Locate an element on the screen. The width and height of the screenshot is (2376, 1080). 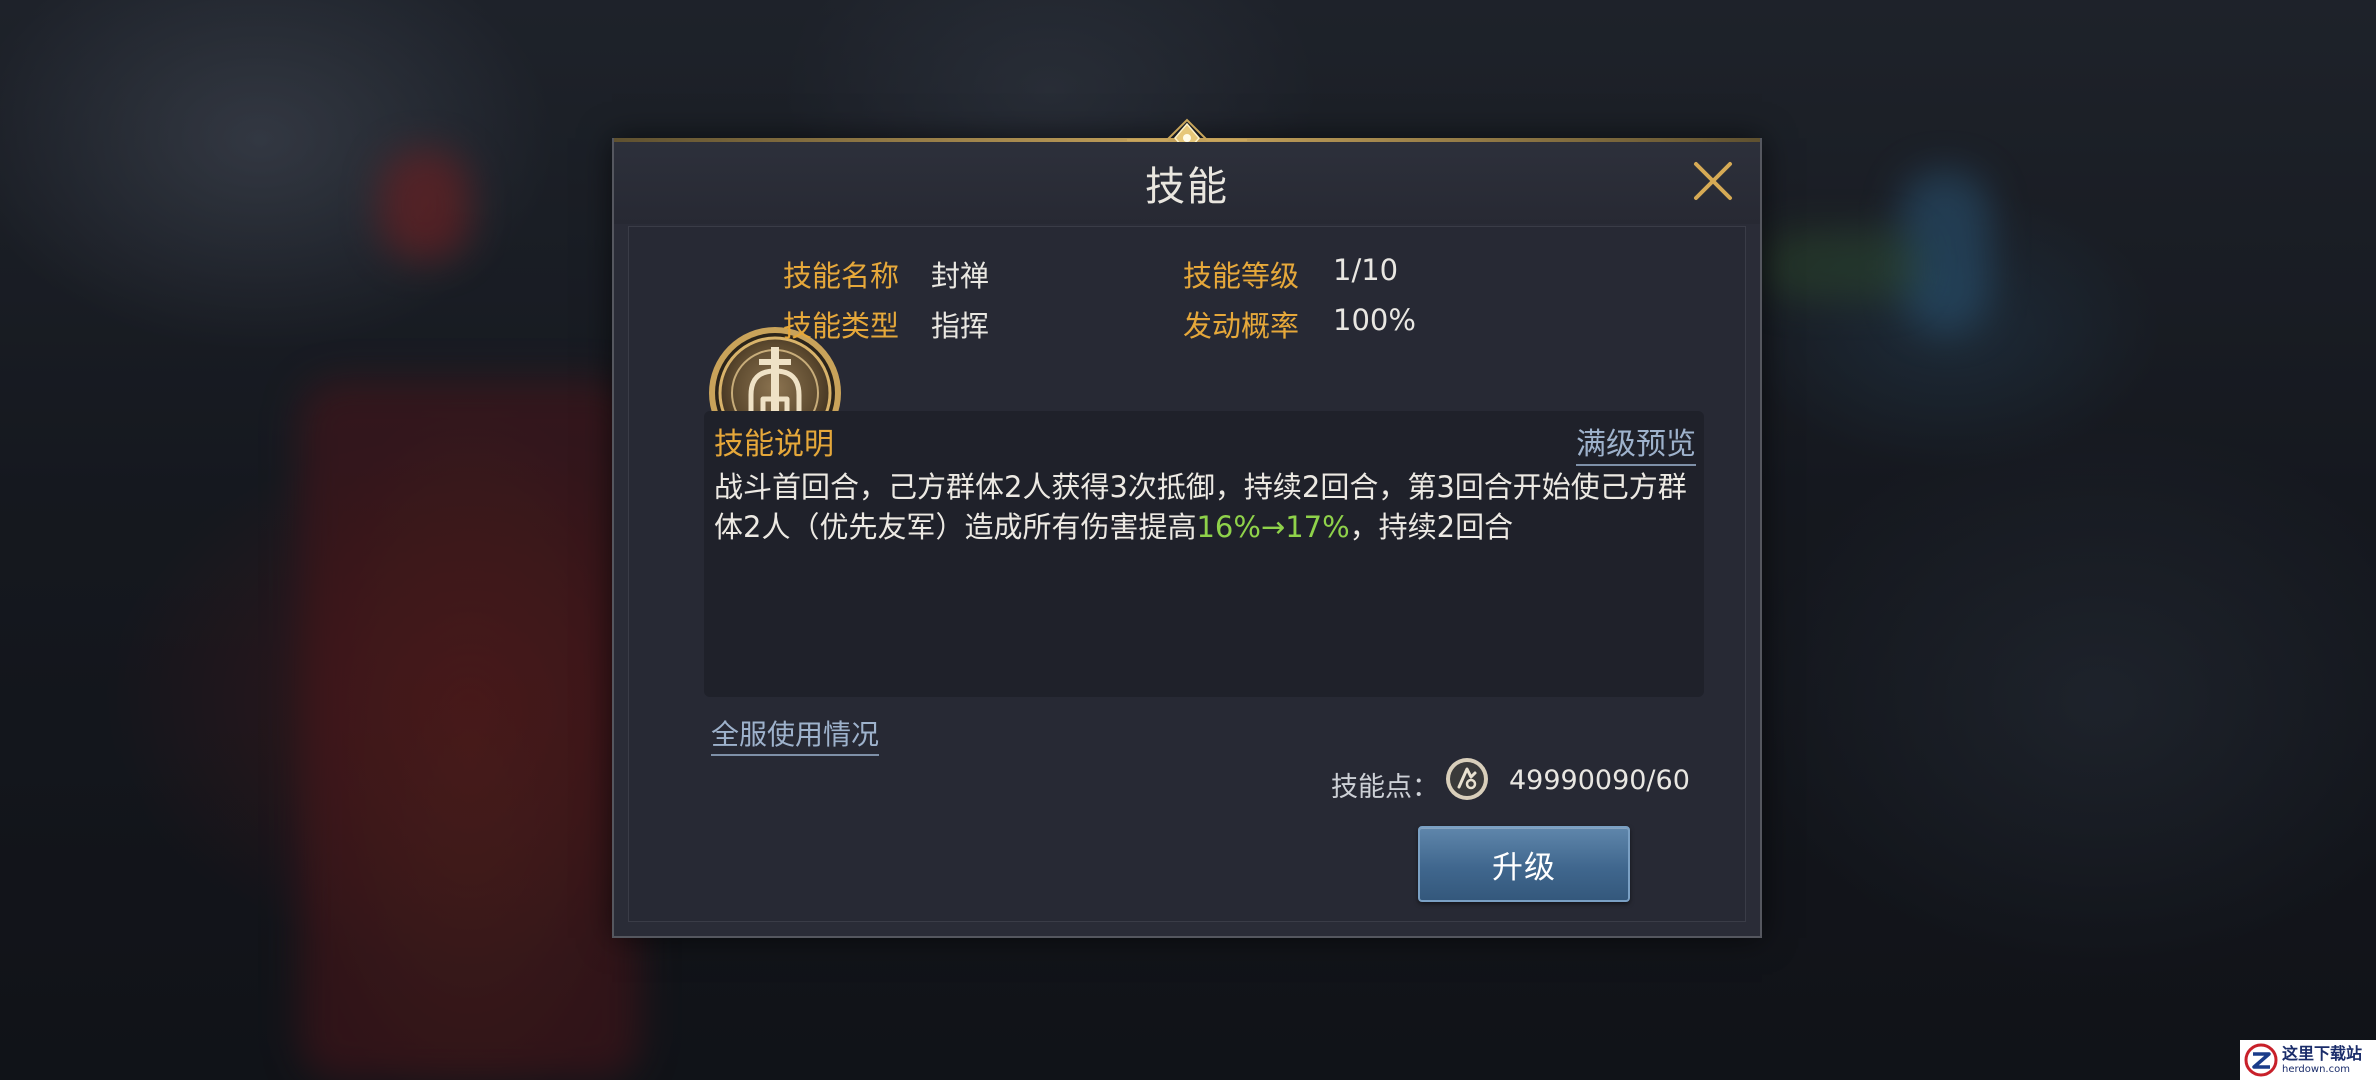
skill-level-label: 技能等级 is located at coordinates (1241, 276).